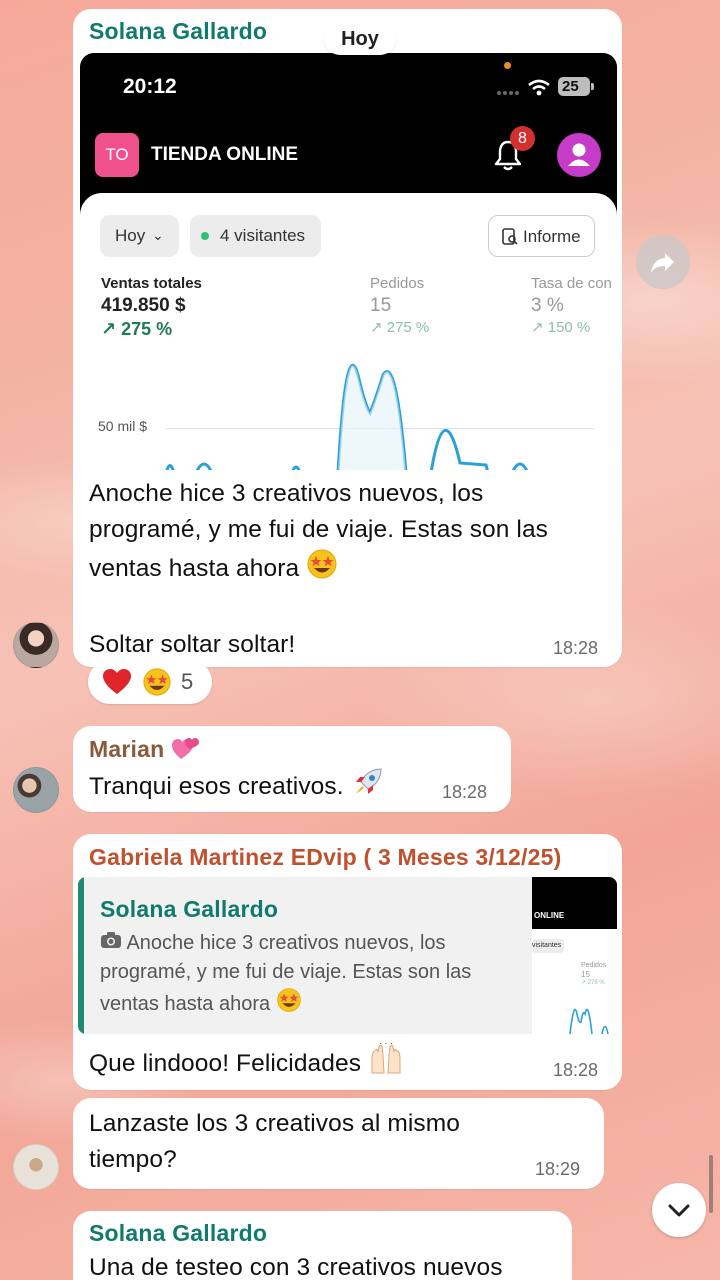  Describe the element at coordinates (237, 787) in the screenshot. I see `message-text: Tranqui esos creativos.` at that location.